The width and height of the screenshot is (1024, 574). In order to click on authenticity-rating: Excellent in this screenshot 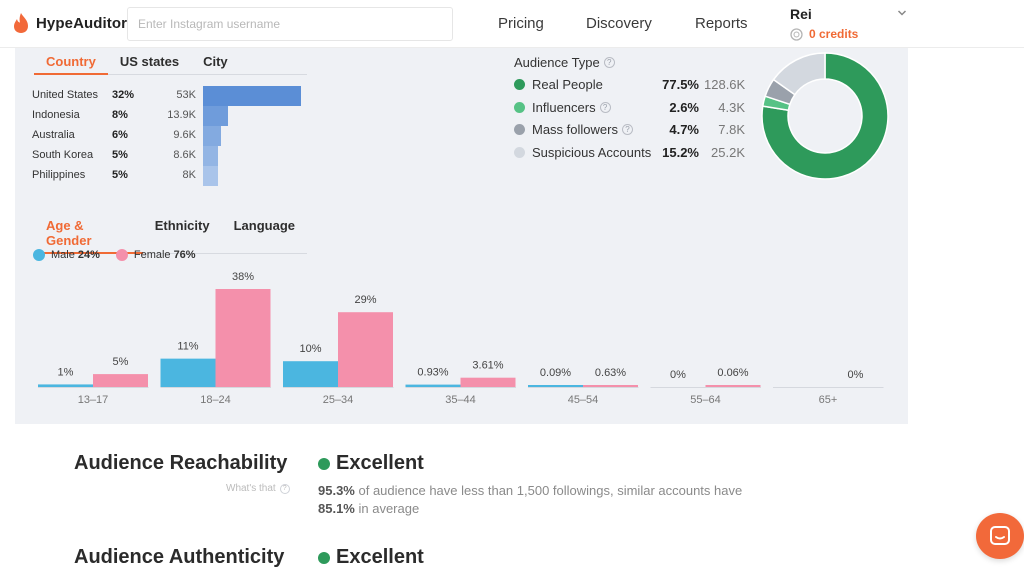, I will do `click(371, 557)`.